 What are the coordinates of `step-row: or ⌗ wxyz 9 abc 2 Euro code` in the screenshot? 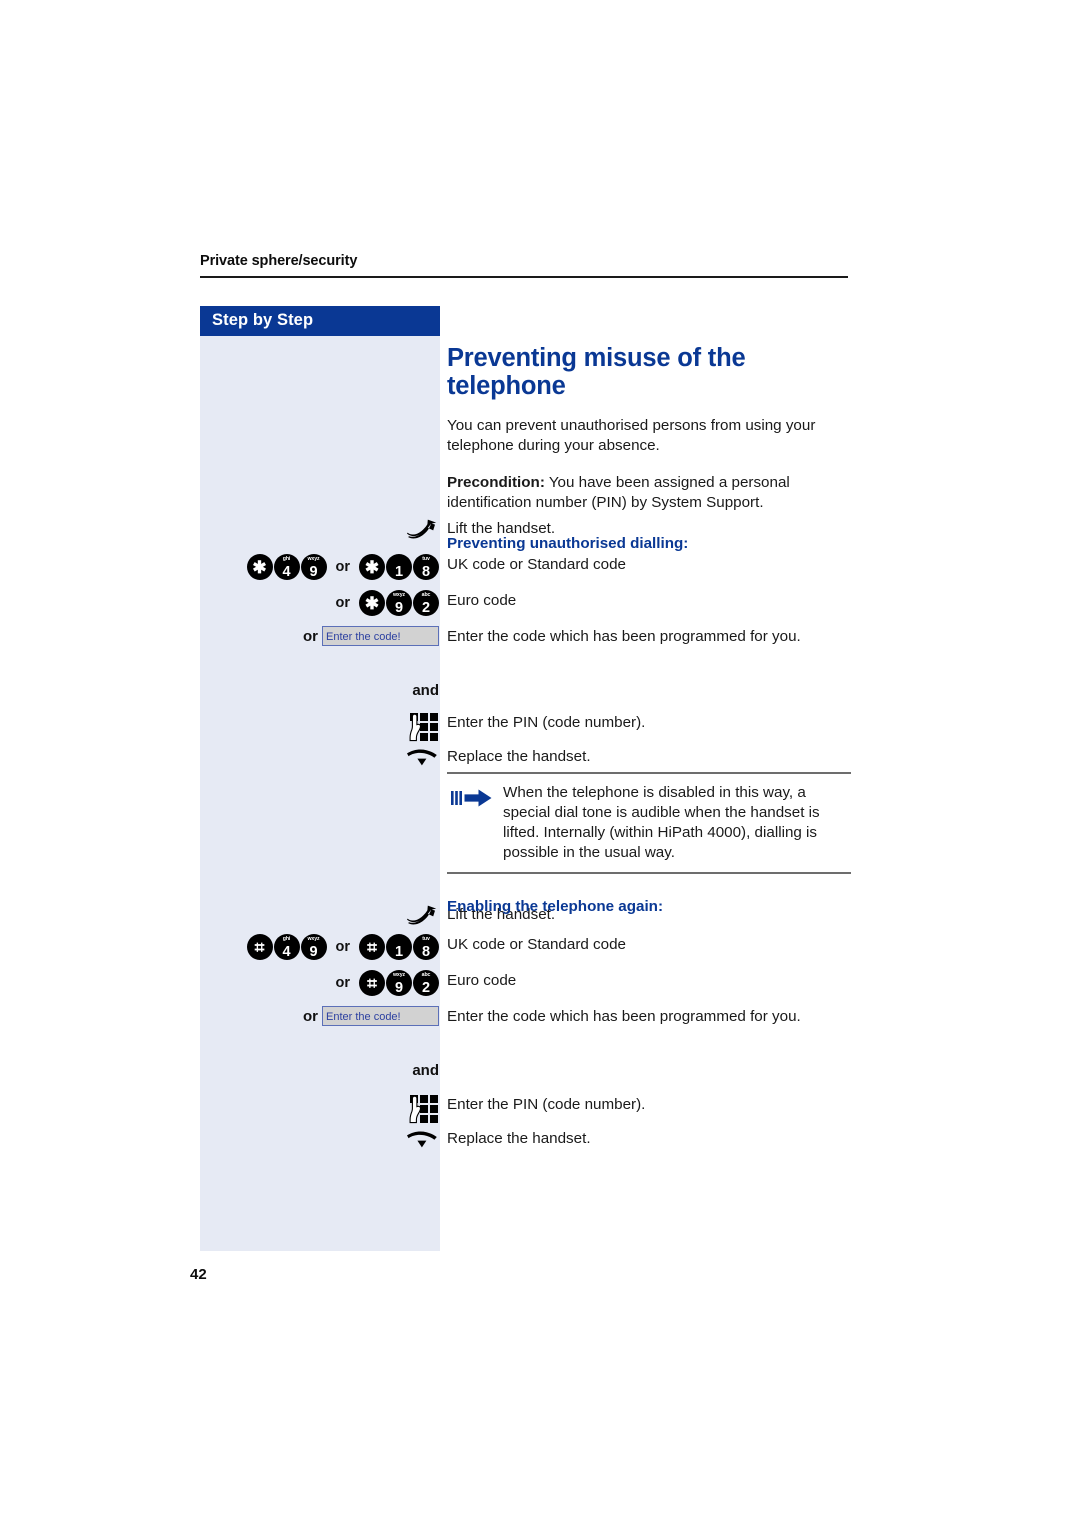 It's located at (525, 983).